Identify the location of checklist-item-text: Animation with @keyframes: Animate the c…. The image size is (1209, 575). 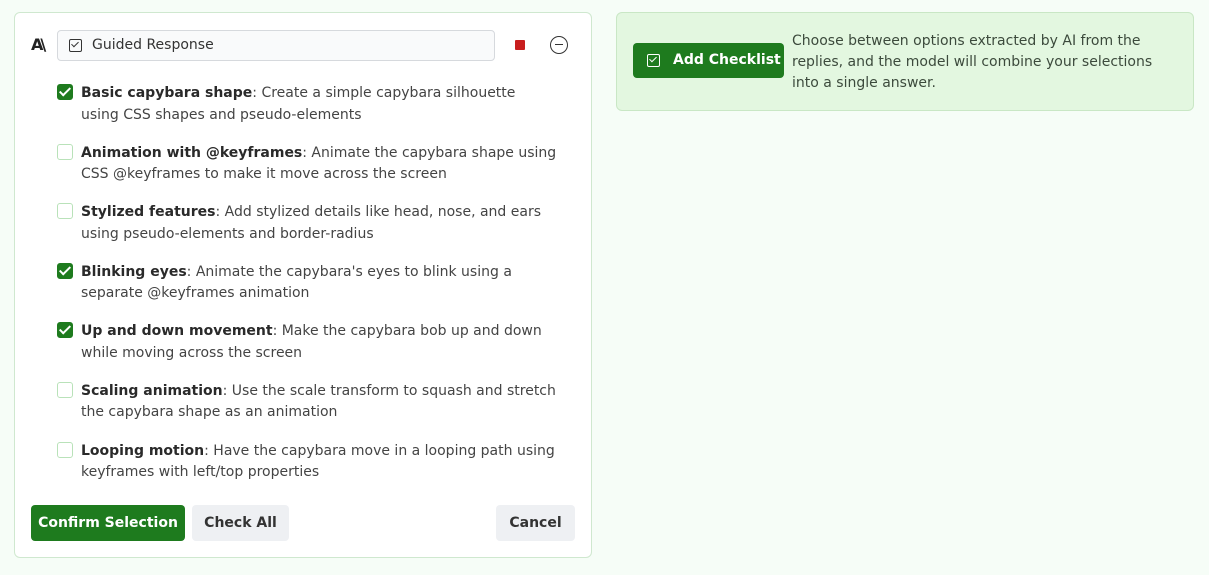
(319, 164).